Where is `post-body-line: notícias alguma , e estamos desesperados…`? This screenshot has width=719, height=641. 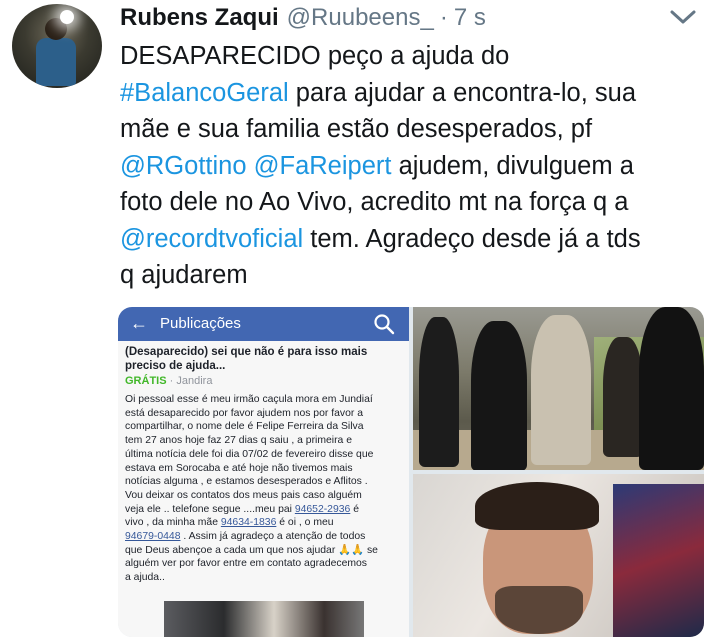
post-body-line: notícias alguma , e estamos desesperados… is located at coordinates (266, 482).